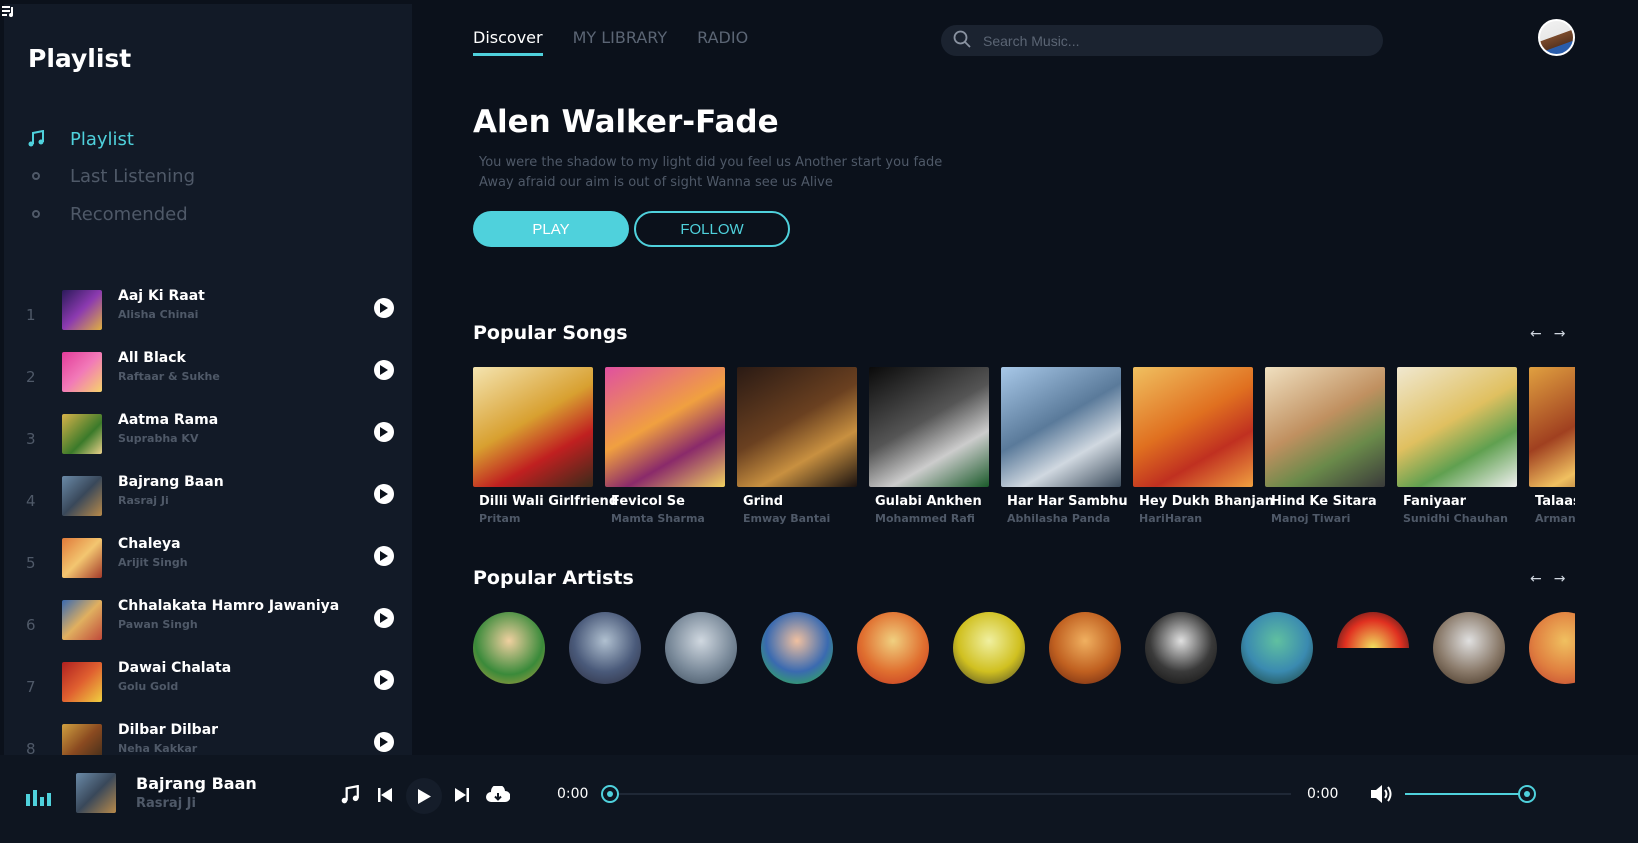  Describe the element at coordinates (208, 738) in the screenshot. I see `track-row: 8 Dilbar Dilbar Neha Kakkar` at that location.